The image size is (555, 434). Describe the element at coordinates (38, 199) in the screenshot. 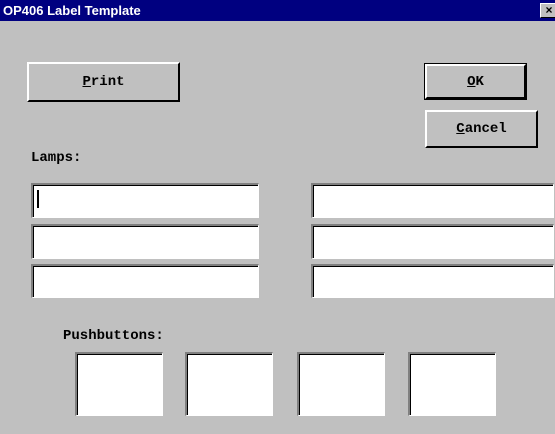

I see `text-caret` at that location.